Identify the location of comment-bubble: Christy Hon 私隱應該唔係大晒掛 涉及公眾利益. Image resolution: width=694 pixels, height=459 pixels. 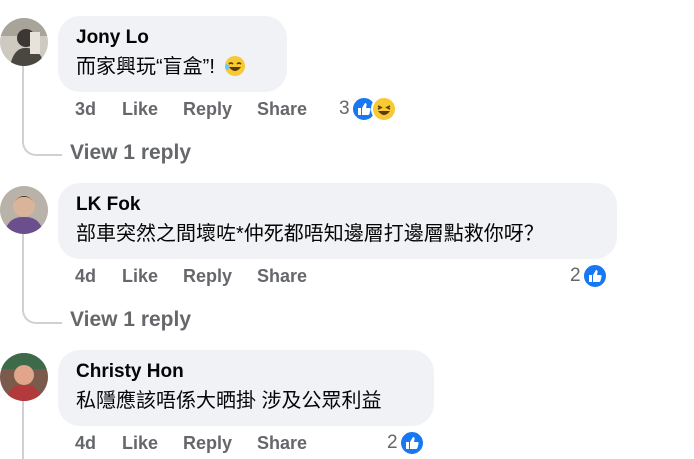
(246, 388).